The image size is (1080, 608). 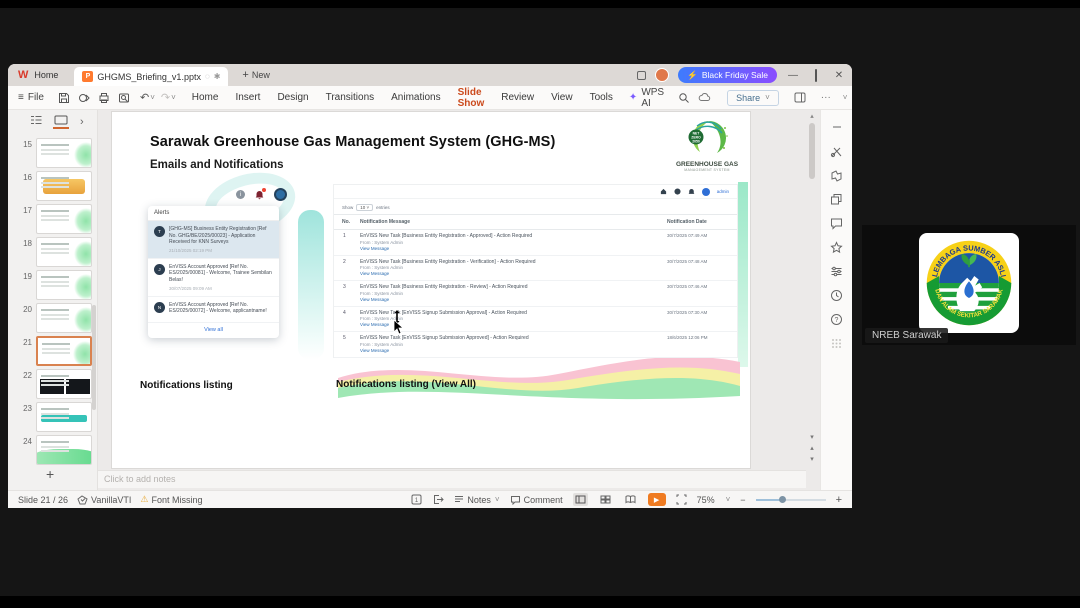 What do you see at coordinates (656, 499) in the screenshot?
I see `slideshow-play-button: ▶` at bounding box center [656, 499].